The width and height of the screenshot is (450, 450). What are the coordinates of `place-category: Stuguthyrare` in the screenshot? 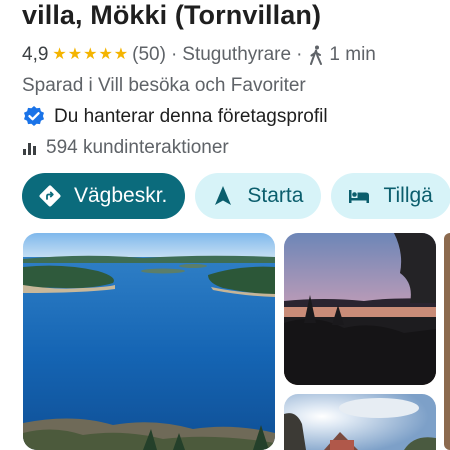 It's located at (237, 54).